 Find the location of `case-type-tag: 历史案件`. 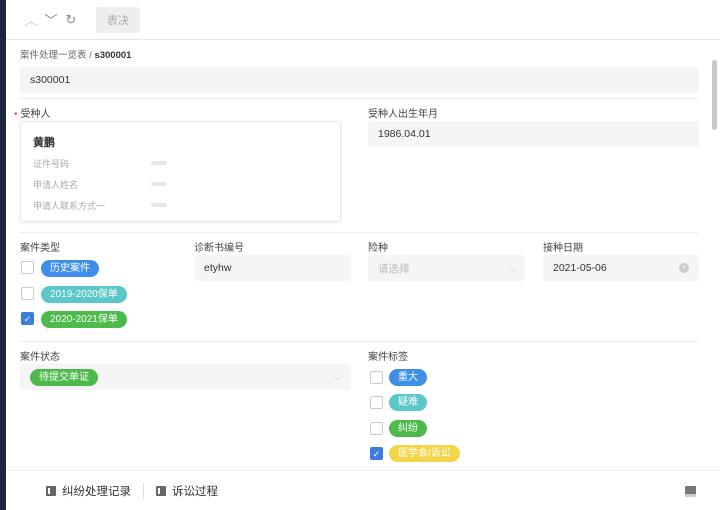

case-type-tag: 历史案件 is located at coordinates (70, 268).